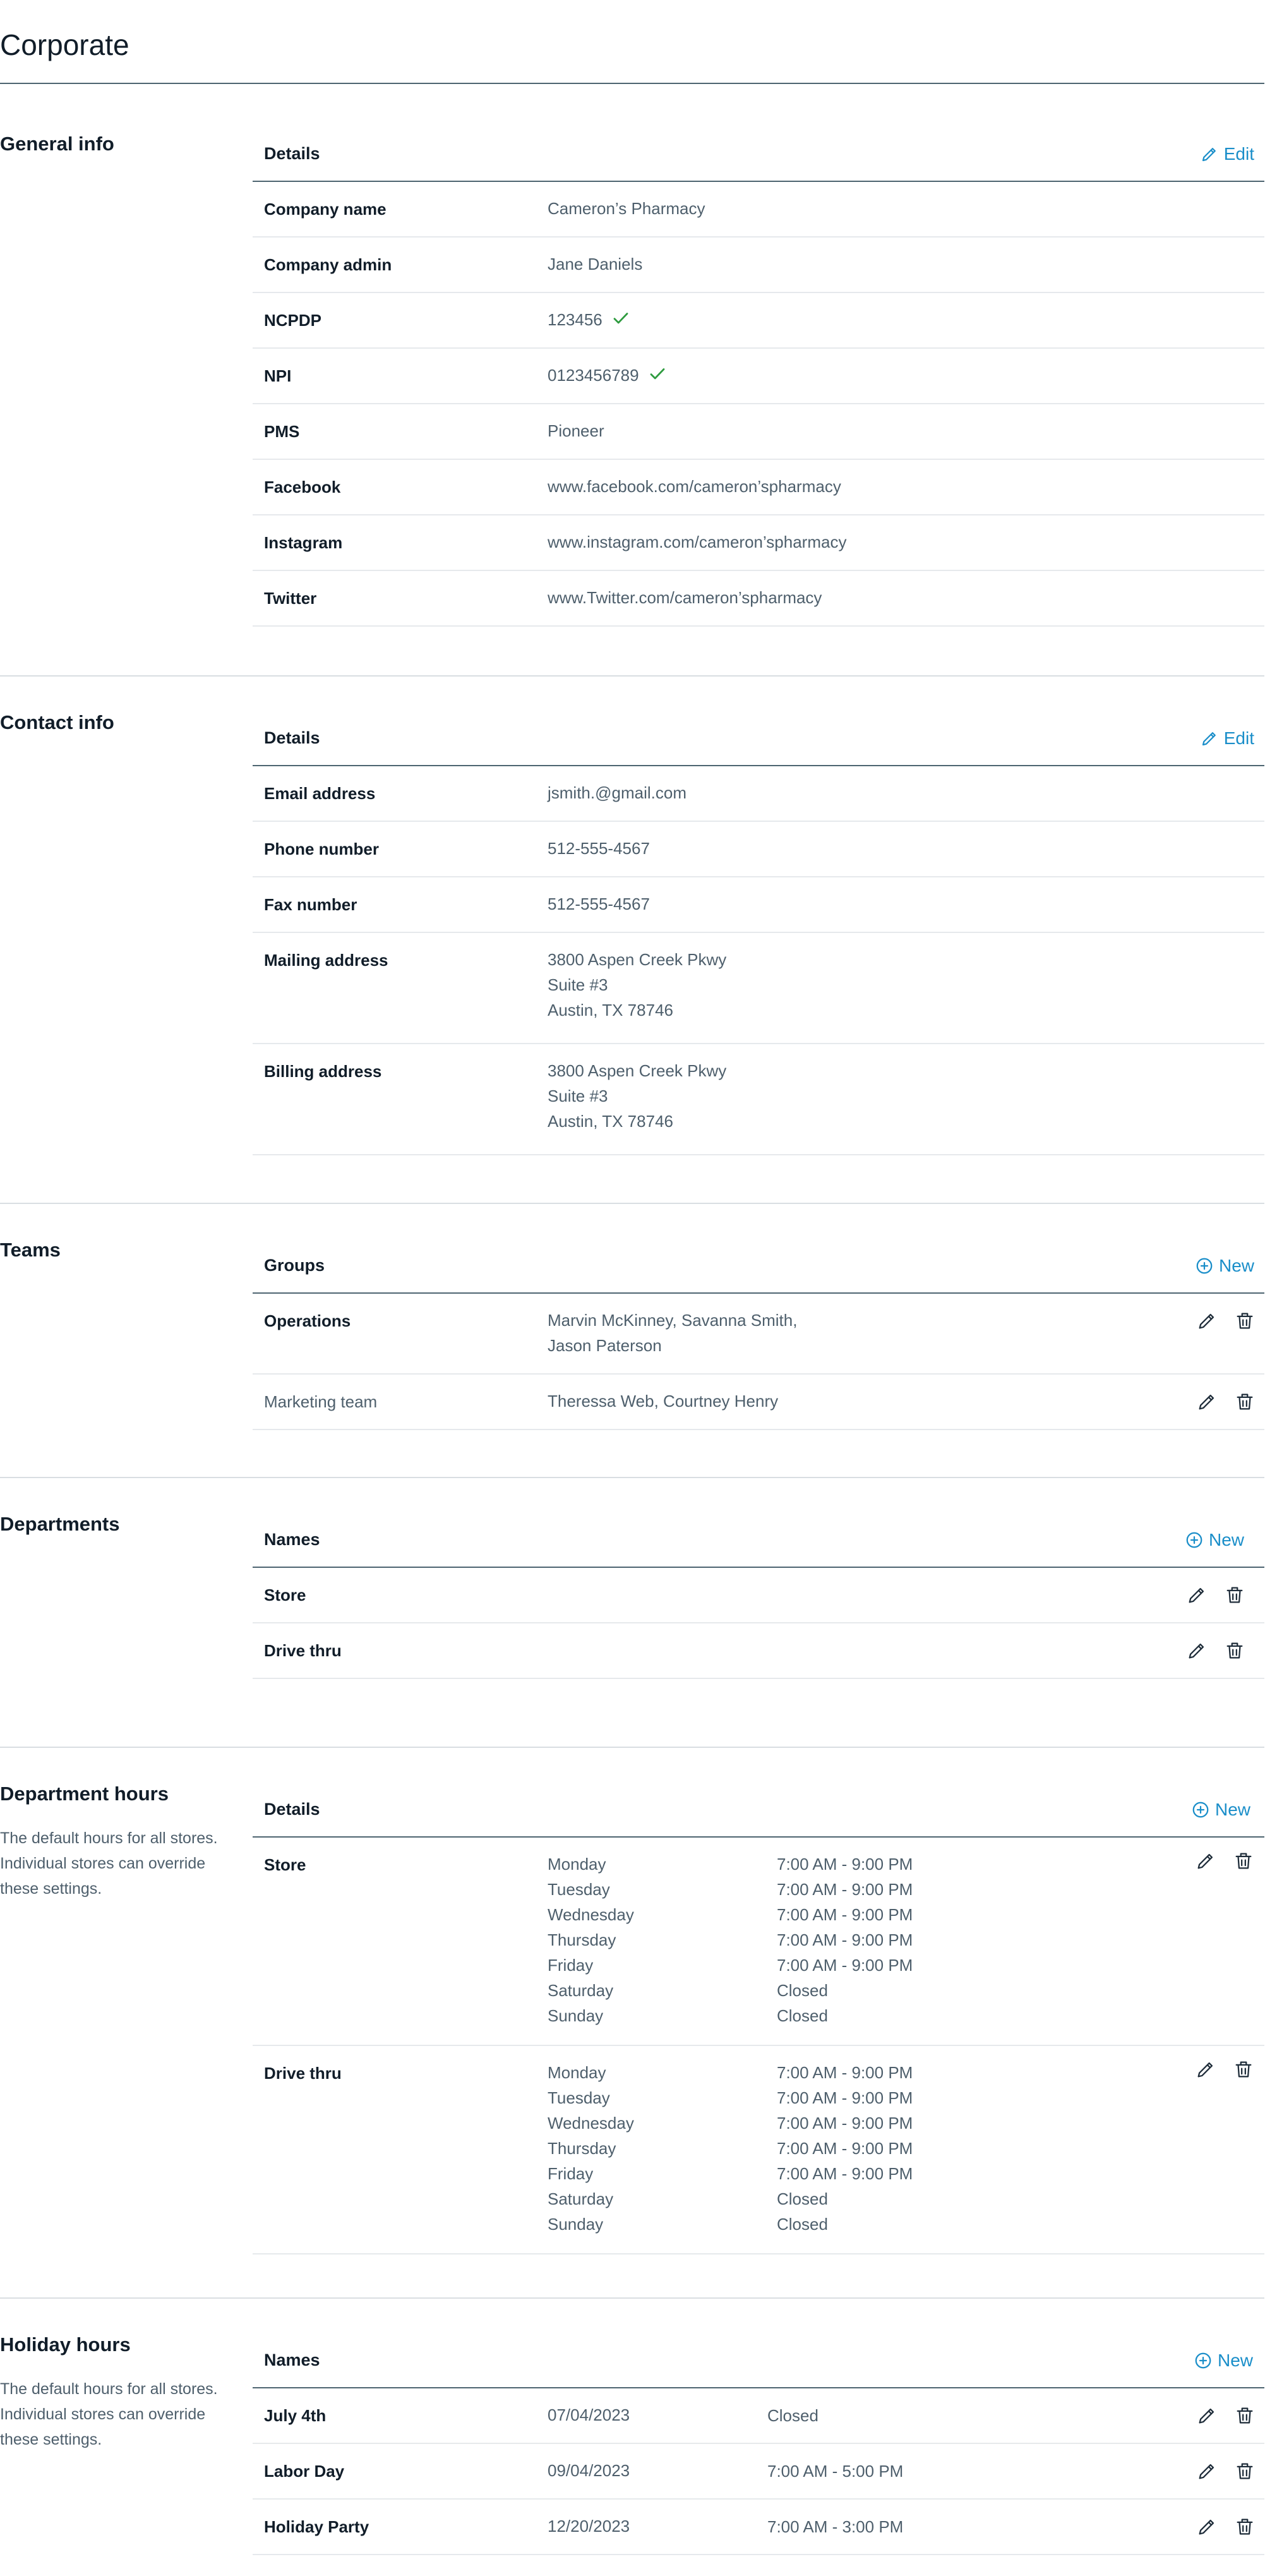 Image resolution: width=1277 pixels, height=2576 pixels. Describe the element at coordinates (620, 318) in the screenshot. I see `verified-check-icon` at that location.